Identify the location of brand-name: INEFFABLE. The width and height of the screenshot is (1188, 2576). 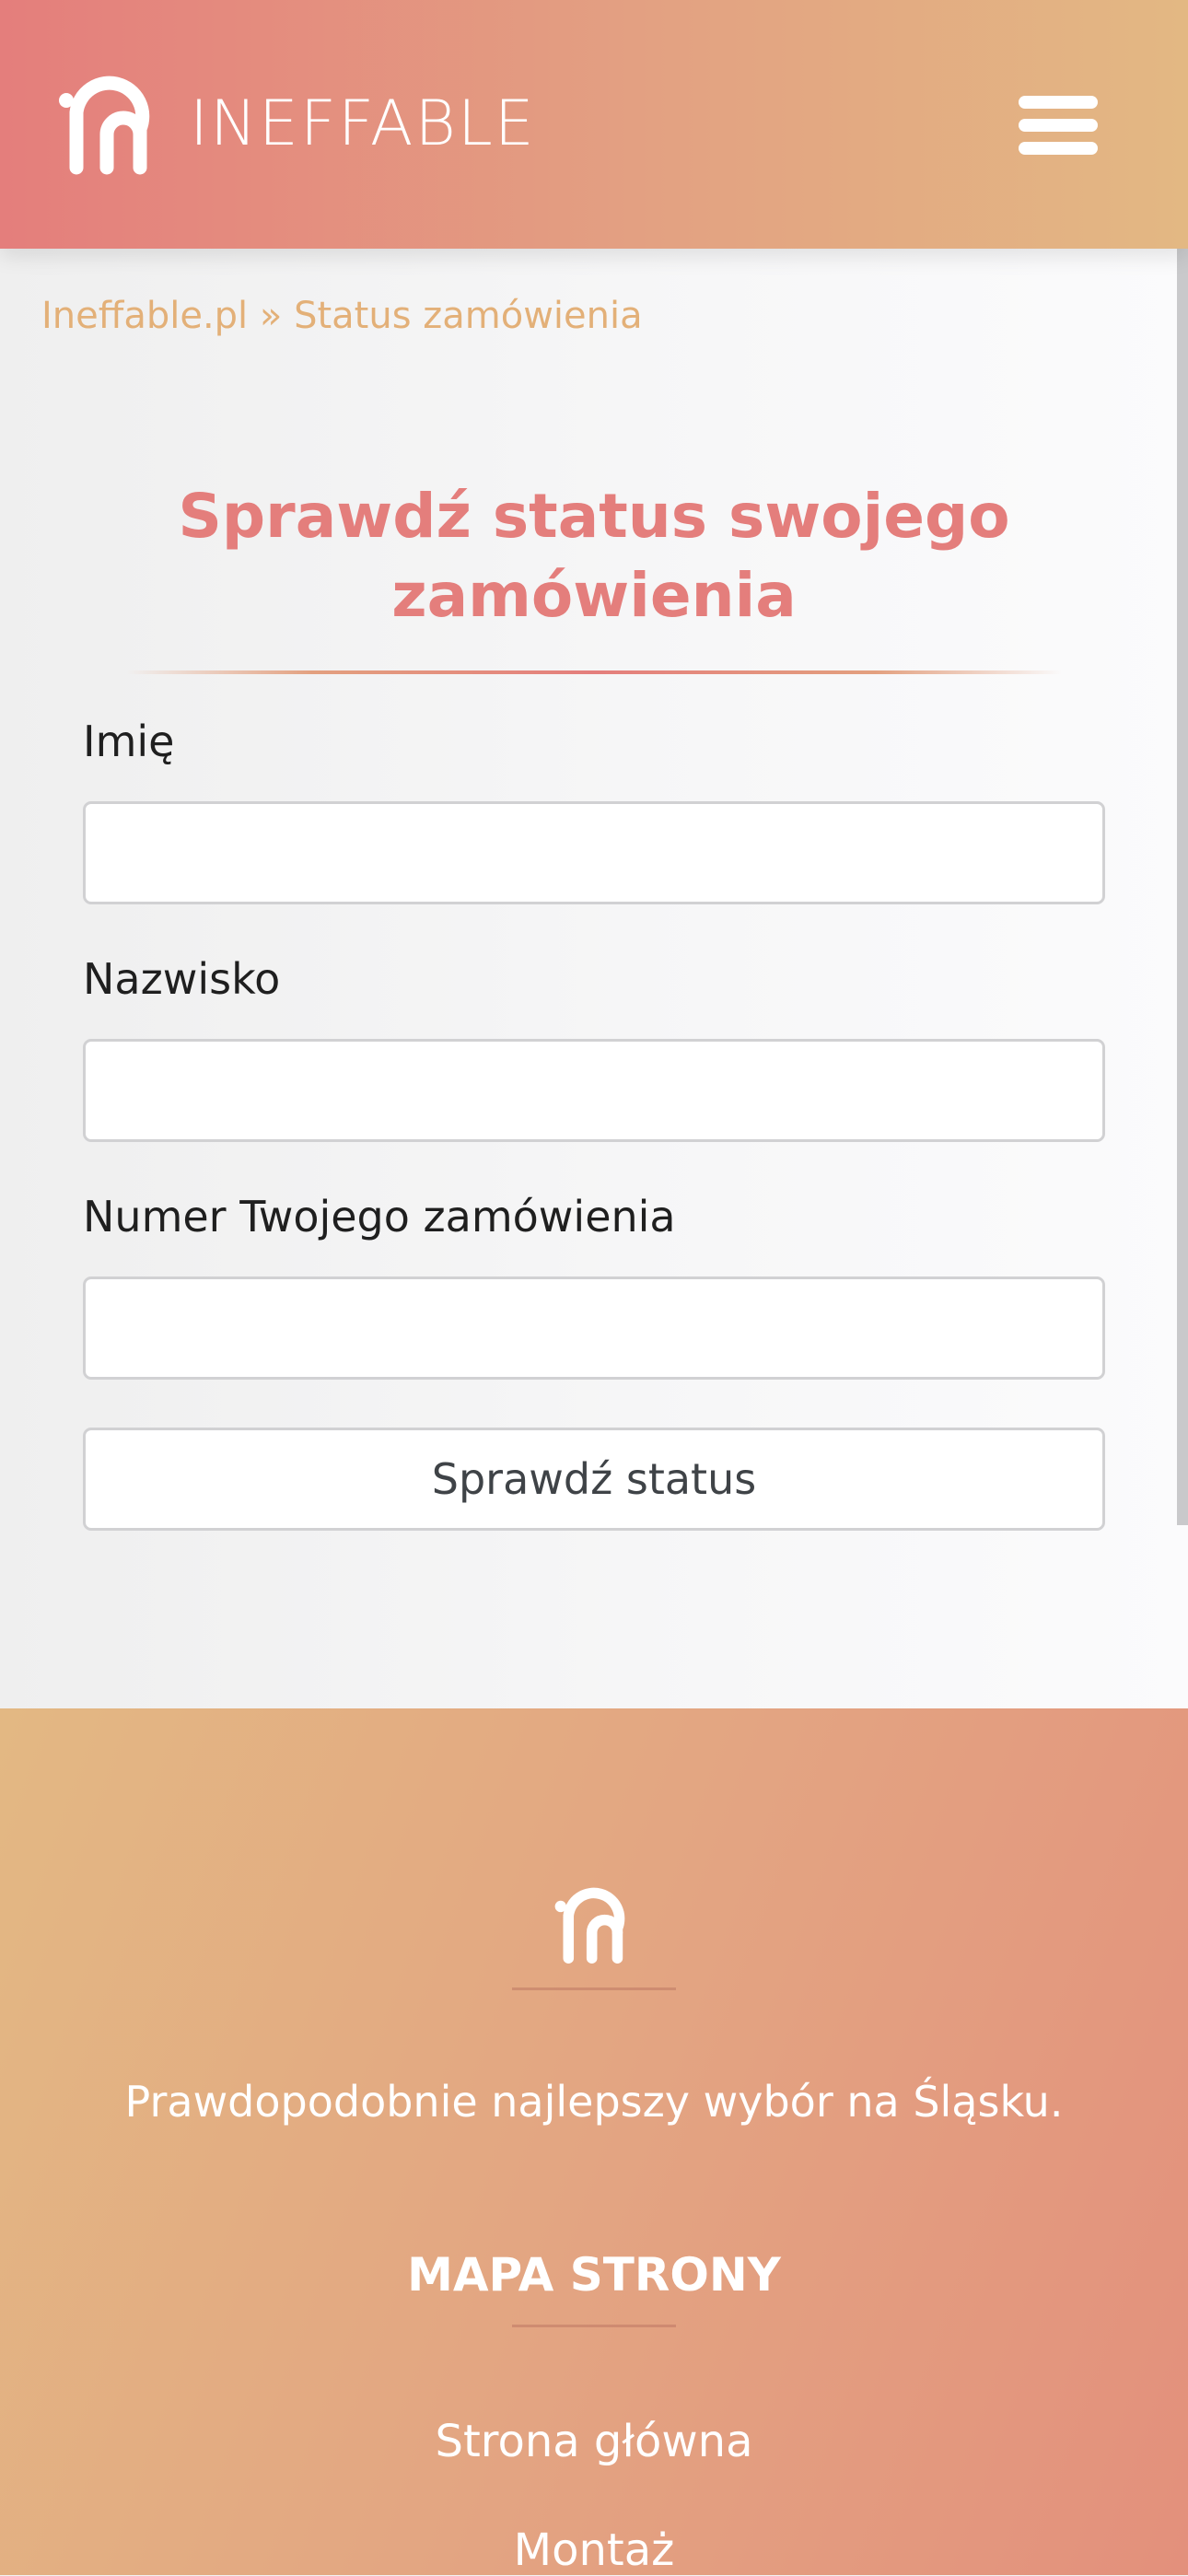
(363, 124).